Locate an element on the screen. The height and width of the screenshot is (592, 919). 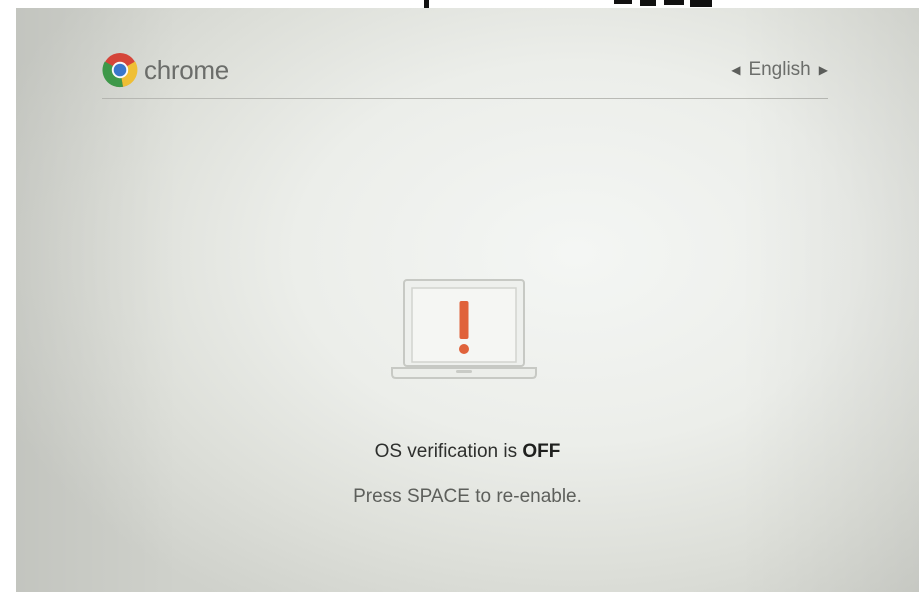
laptop-warning-icon is located at coordinates (464, 329).